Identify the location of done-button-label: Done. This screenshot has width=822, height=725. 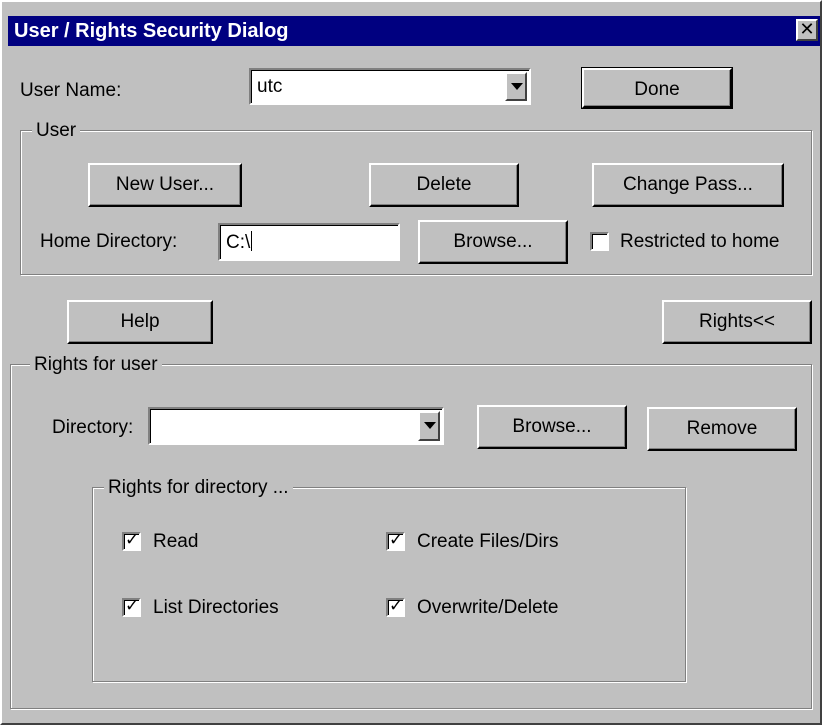
(657, 89).